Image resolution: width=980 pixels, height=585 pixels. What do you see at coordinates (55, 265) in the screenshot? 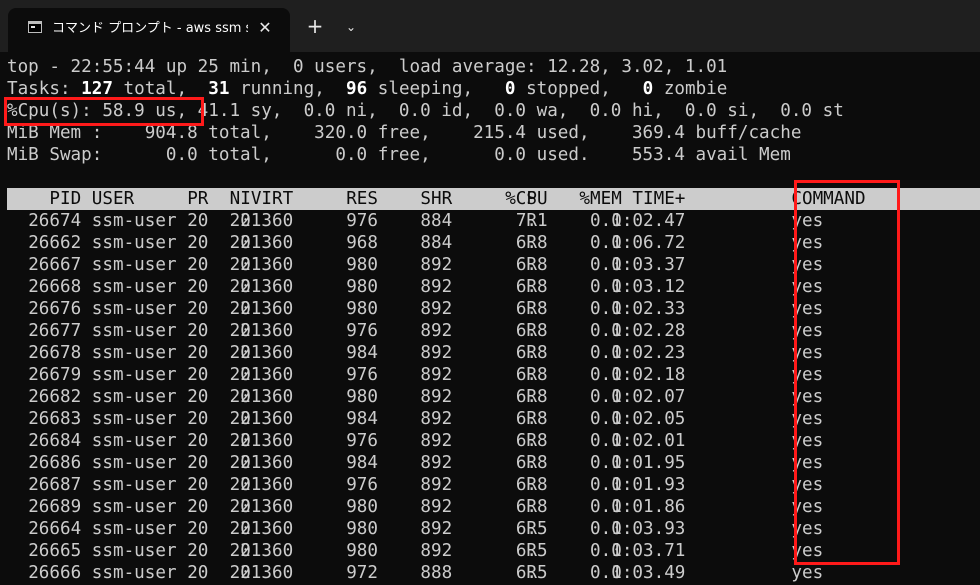
I see `cell-pid: 26667` at bounding box center [55, 265].